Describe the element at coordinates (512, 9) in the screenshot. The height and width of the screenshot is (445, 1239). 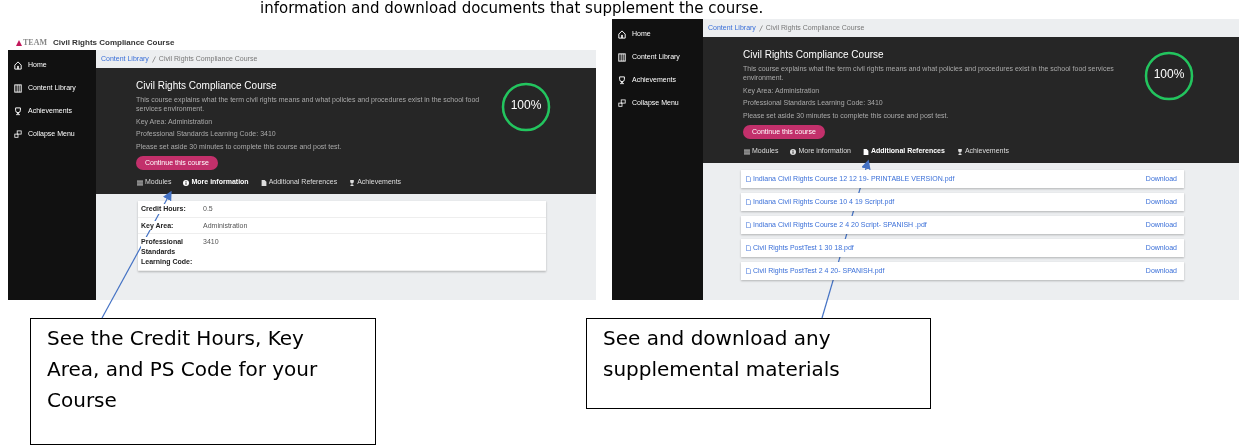
I see `heading-text: information and download documents that supplement the course.` at that location.